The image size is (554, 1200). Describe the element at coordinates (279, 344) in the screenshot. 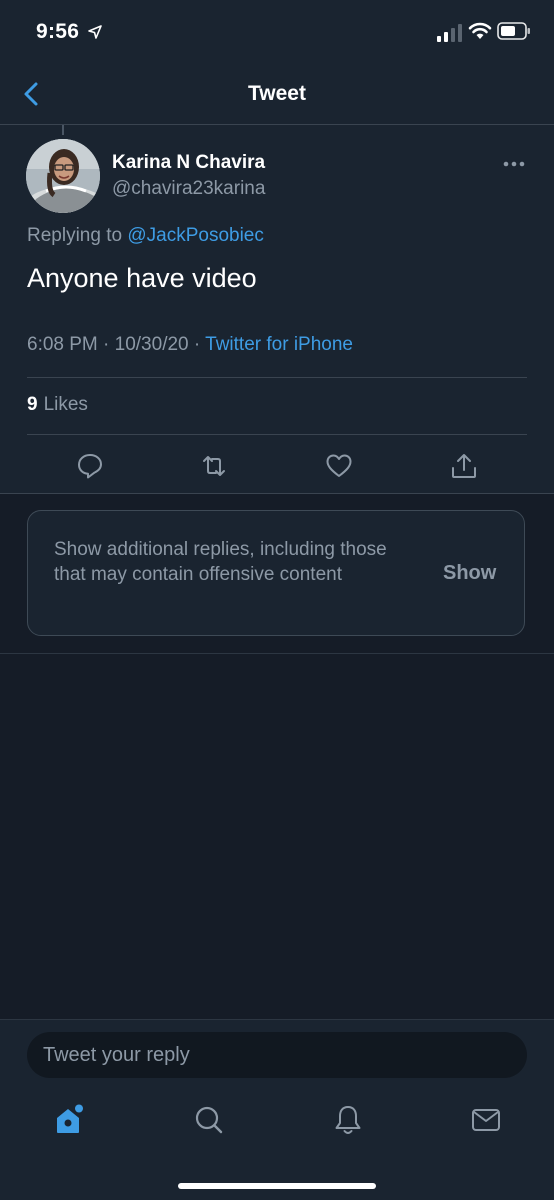

I see `tweet-source-link: Twitter for iPhone` at that location.